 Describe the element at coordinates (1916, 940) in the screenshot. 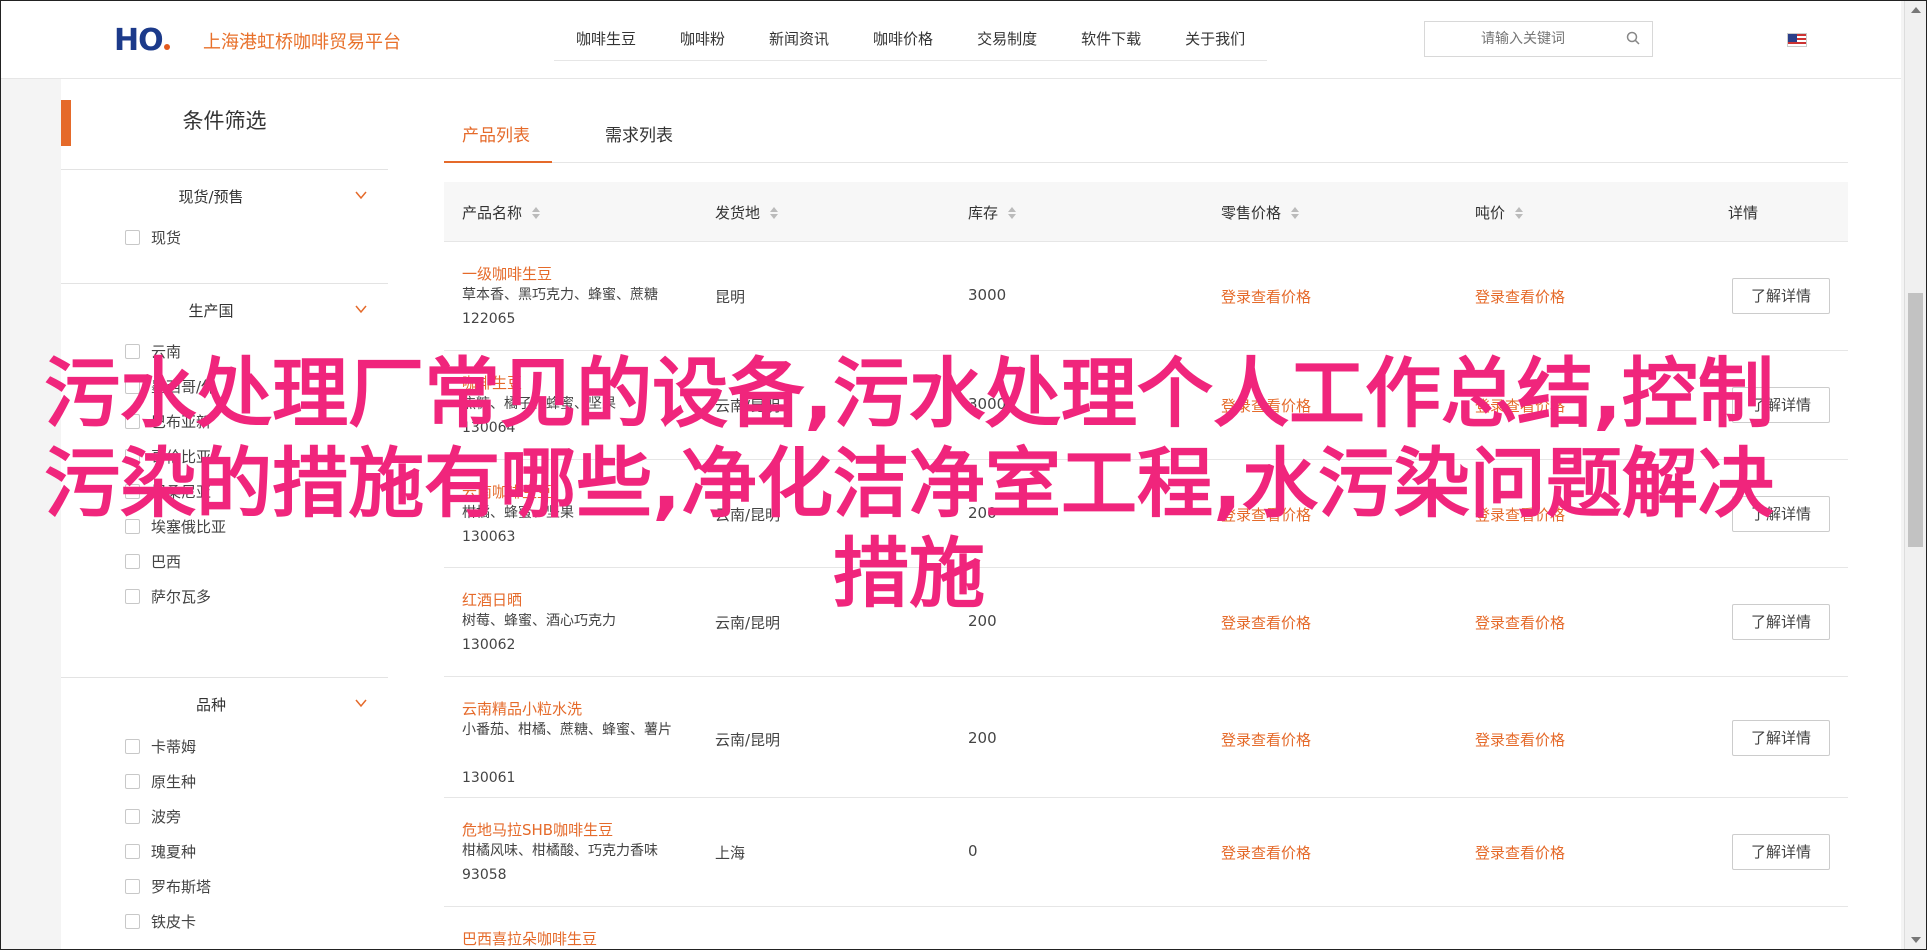

I see `scroll-down-arrow-icon` at that location.